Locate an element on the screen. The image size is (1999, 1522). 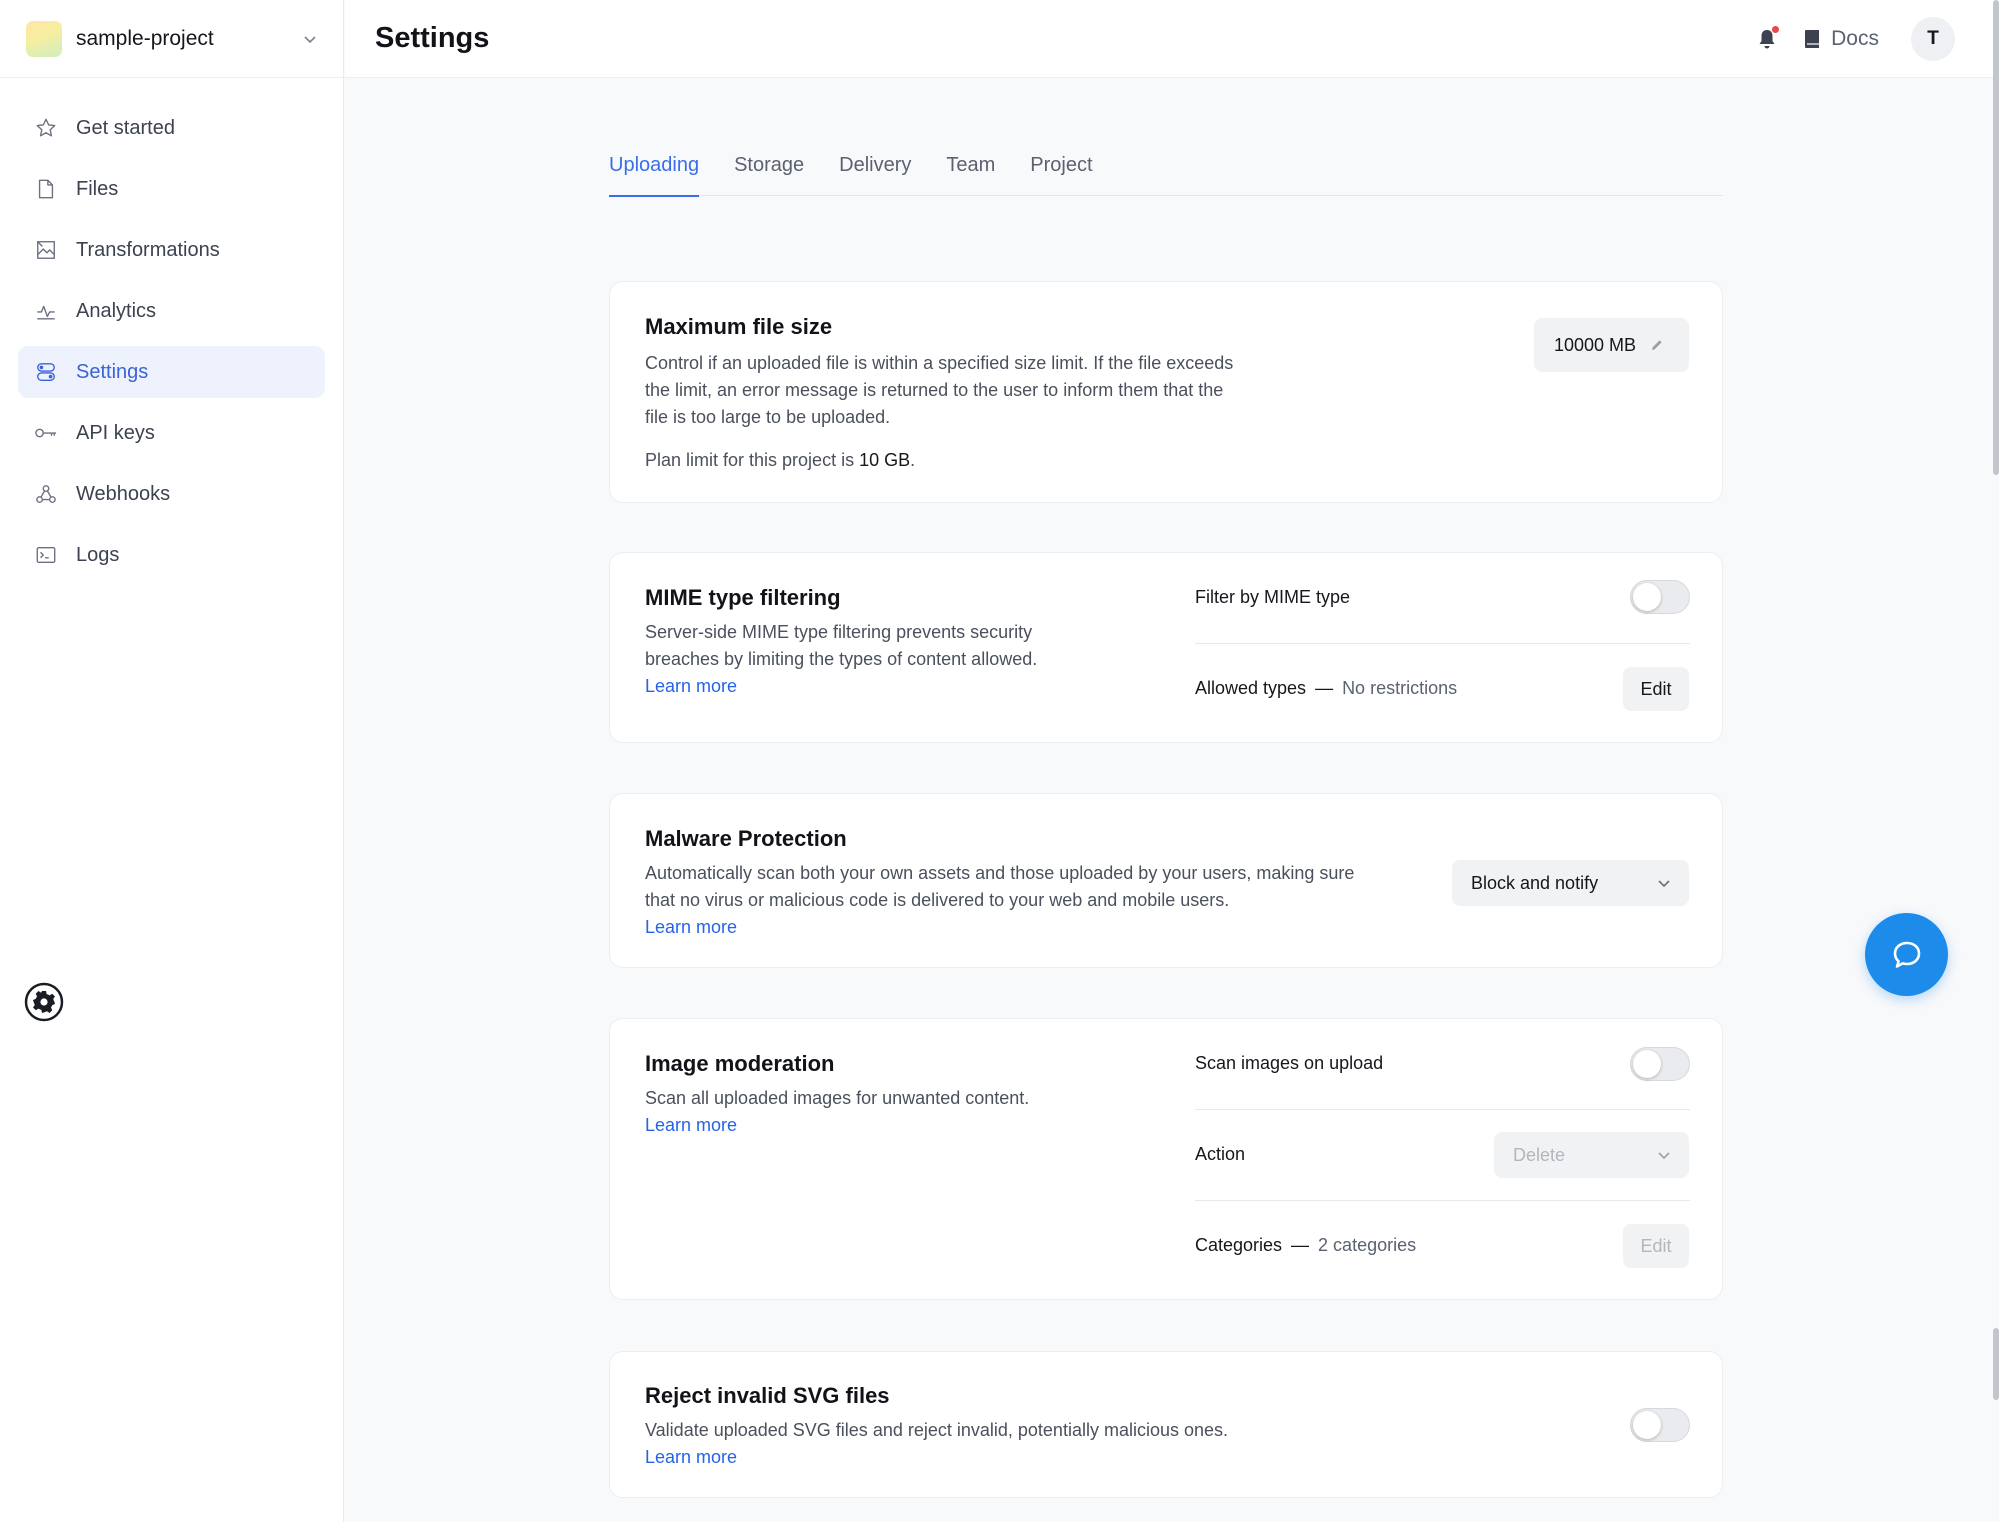
project-switcher: sample-project is located at coordinates (171, 39).